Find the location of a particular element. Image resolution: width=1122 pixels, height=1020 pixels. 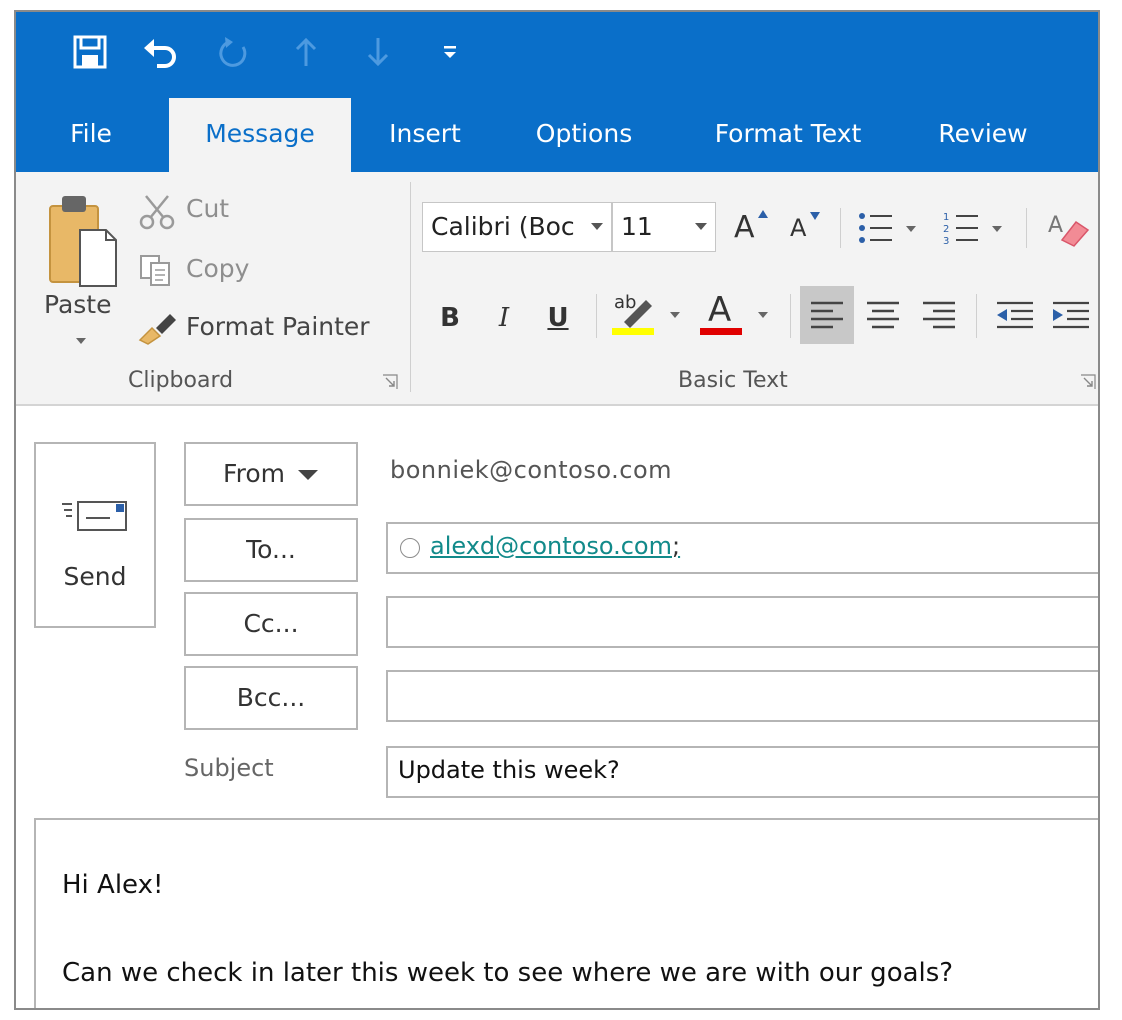

bcc-field is located at coordinates (742, 696).